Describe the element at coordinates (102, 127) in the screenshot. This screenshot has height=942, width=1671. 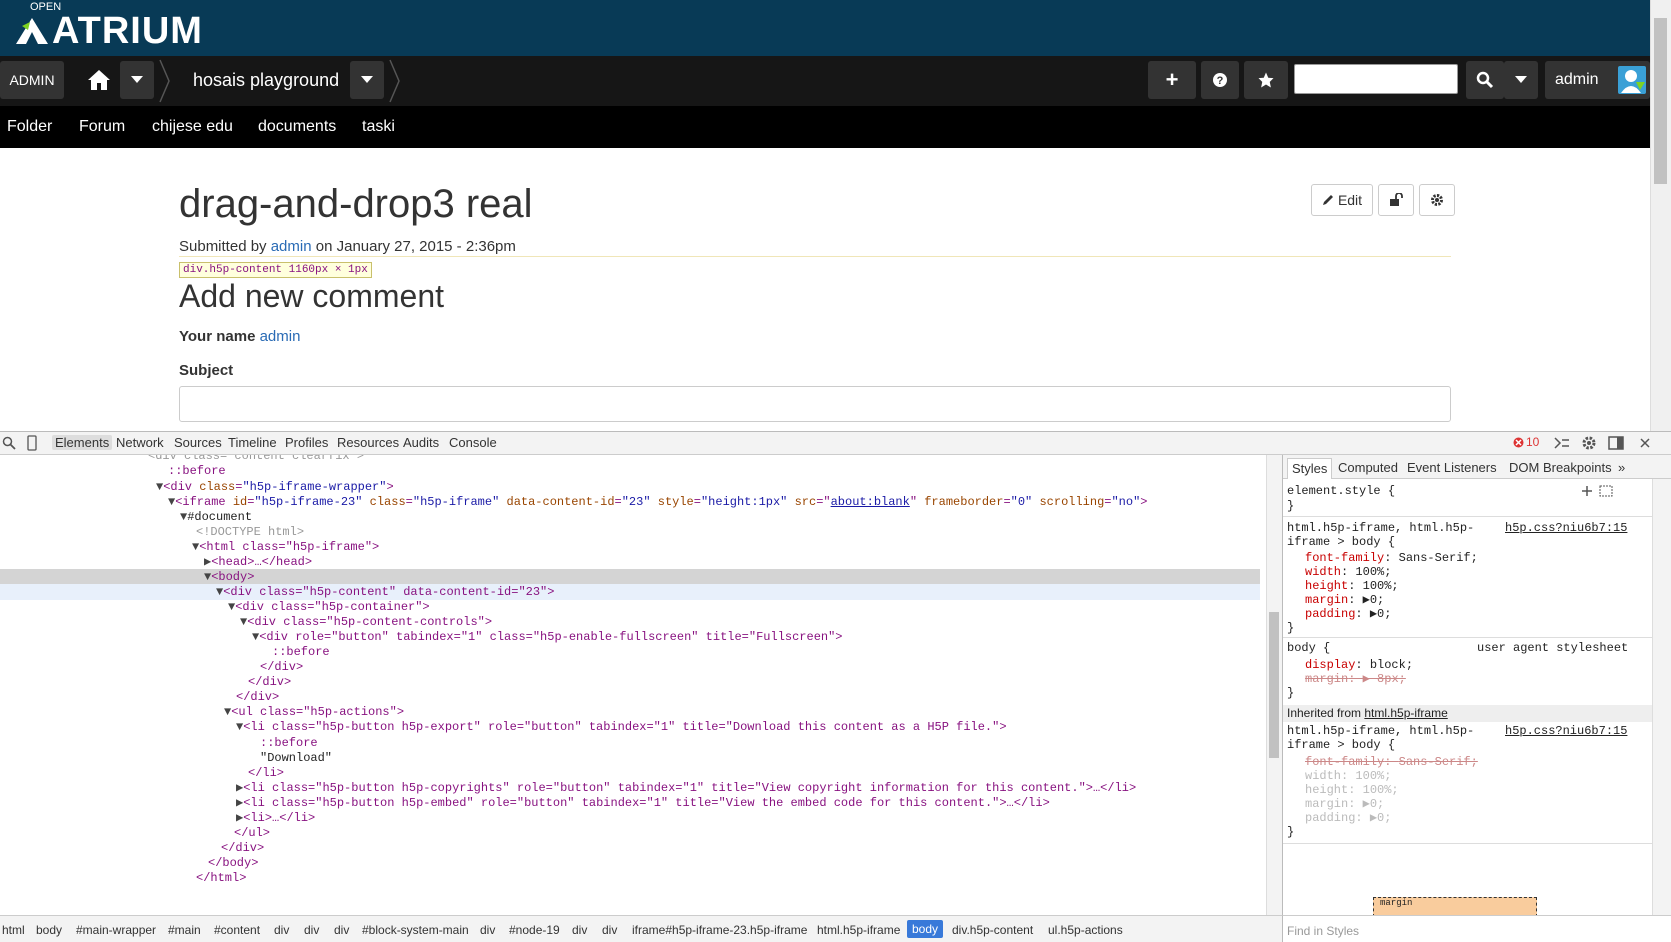
I see `space-menu-item-forum: Forum` at that location.